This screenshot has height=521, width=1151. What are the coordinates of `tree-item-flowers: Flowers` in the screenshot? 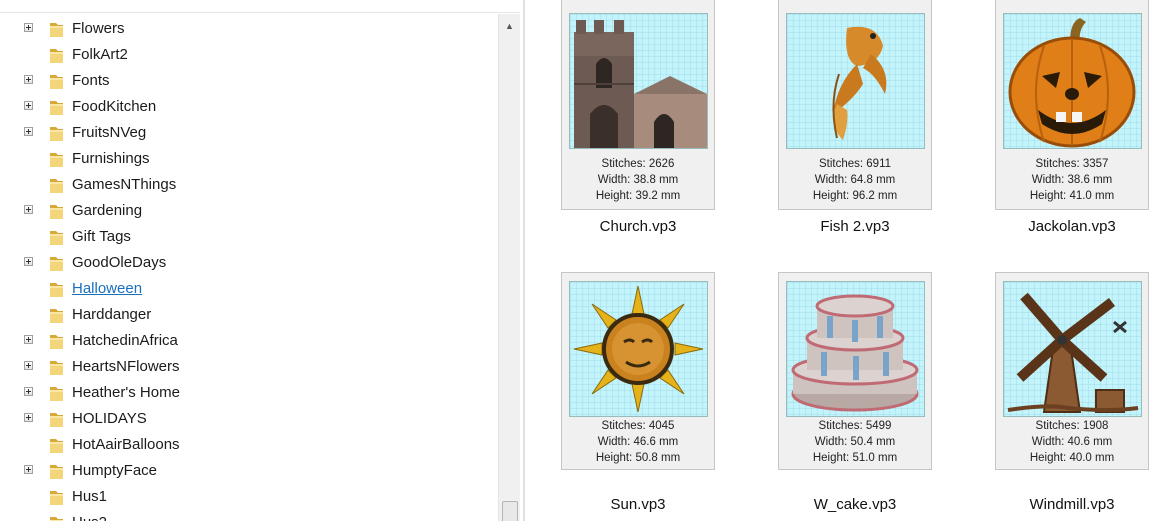 It's located at (248, 29).